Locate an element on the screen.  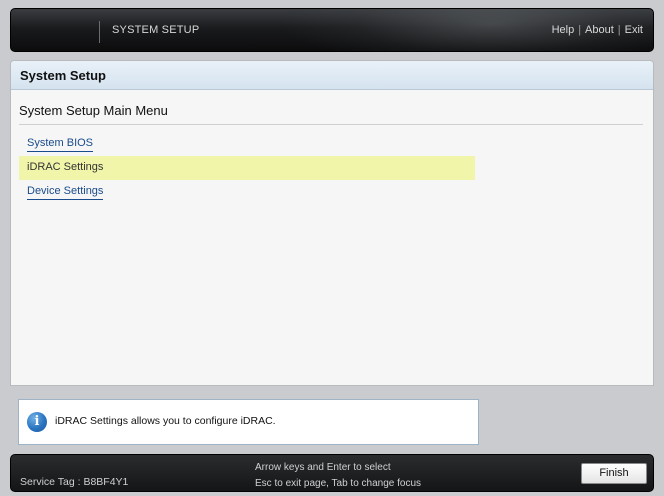
header-bar: SYSTEM SETUP Help | About | Exit is located at coordinates (332, 30).